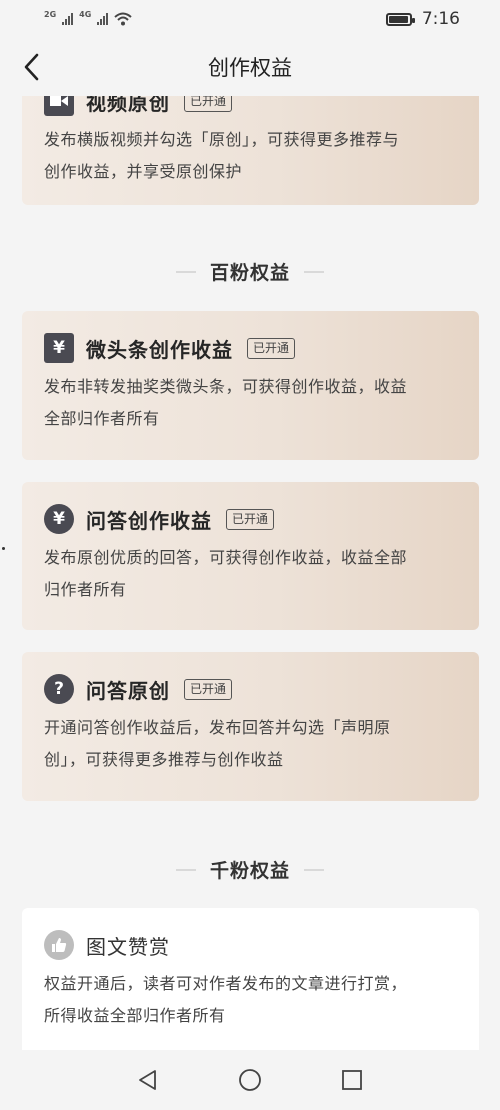 The width and height of the screenshot is (500, 1110). What do you see at coordinates (59, 689) in the screenshot?
I see `question-icon: ?` at bounding box center [59, 689].